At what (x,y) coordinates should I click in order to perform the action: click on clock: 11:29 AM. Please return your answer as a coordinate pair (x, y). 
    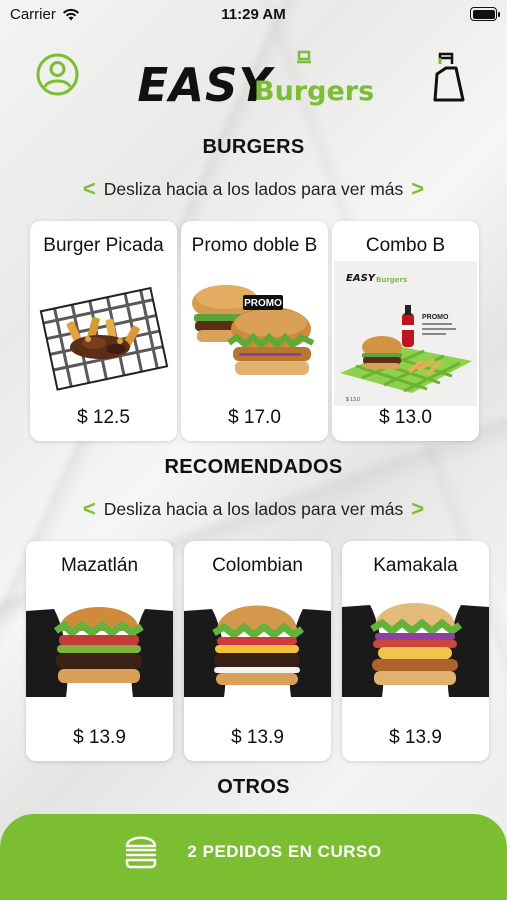
    Looking at the image, I should click on (253, 14).